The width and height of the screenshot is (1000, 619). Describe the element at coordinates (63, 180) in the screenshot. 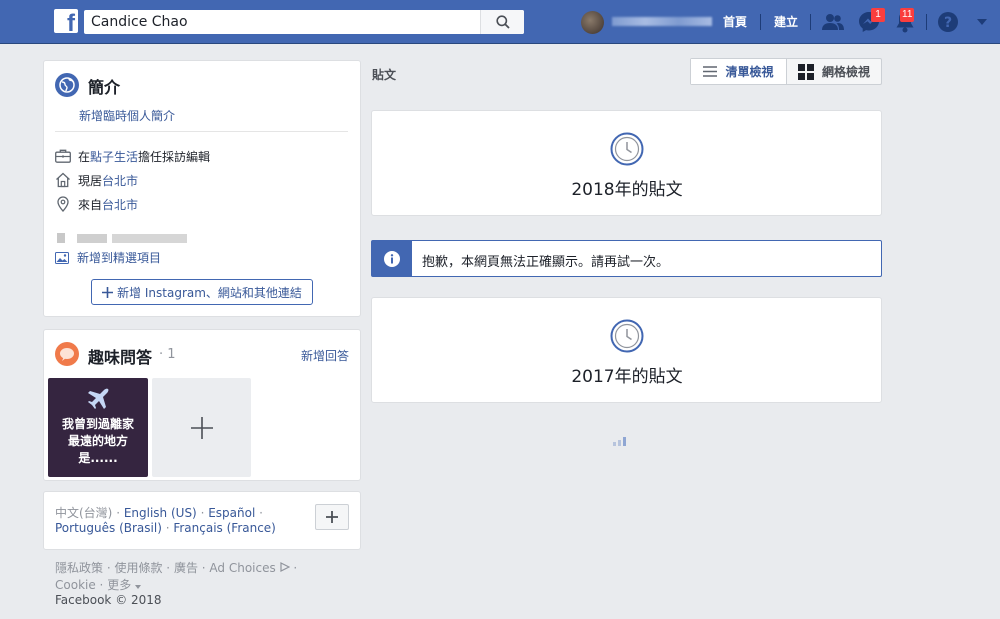

I see `home-icon` at that location.